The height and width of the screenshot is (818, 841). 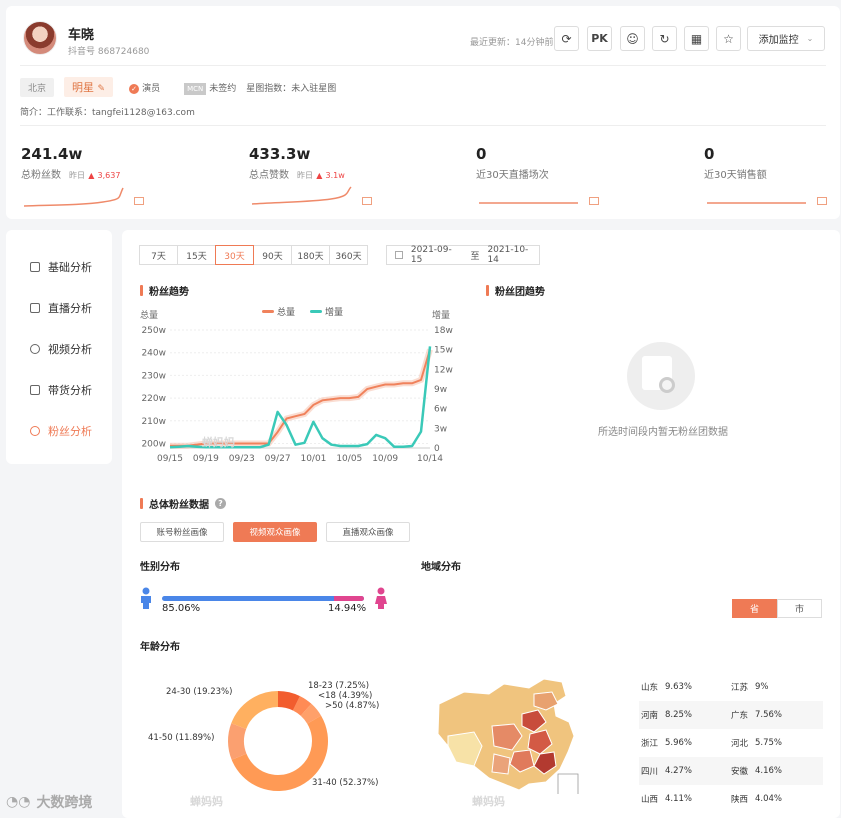 What do you see at coordinates (488, 801) in the screenshot?
I see `watermark: 蝉妈妈` at bounding box center [488, 801].